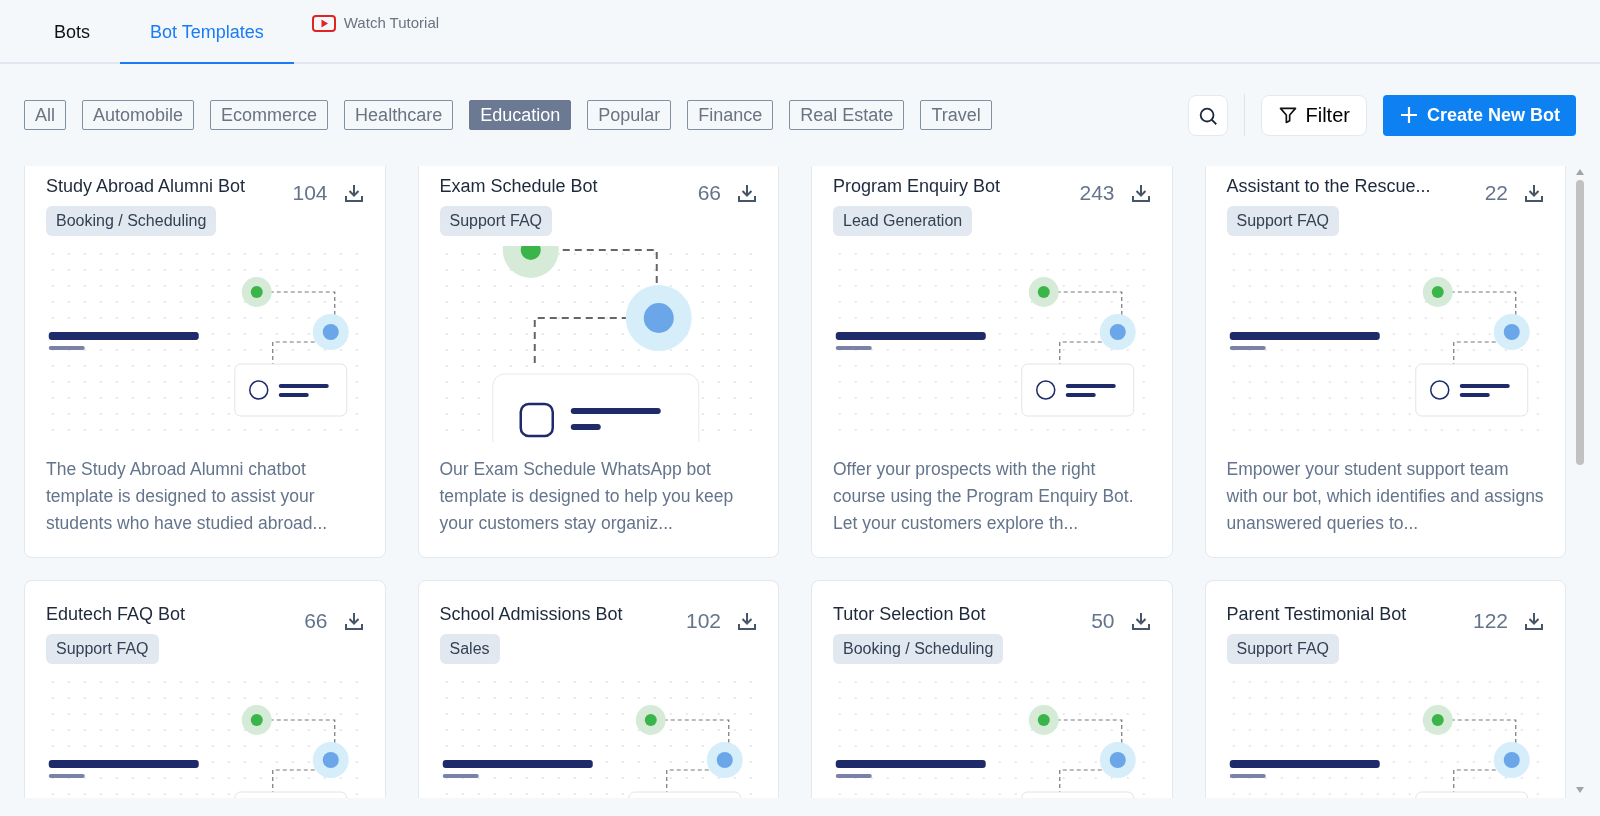  Describe the element at coordinates (956, 115) in the screenshot. I see `category-chip: Travel` at that location.